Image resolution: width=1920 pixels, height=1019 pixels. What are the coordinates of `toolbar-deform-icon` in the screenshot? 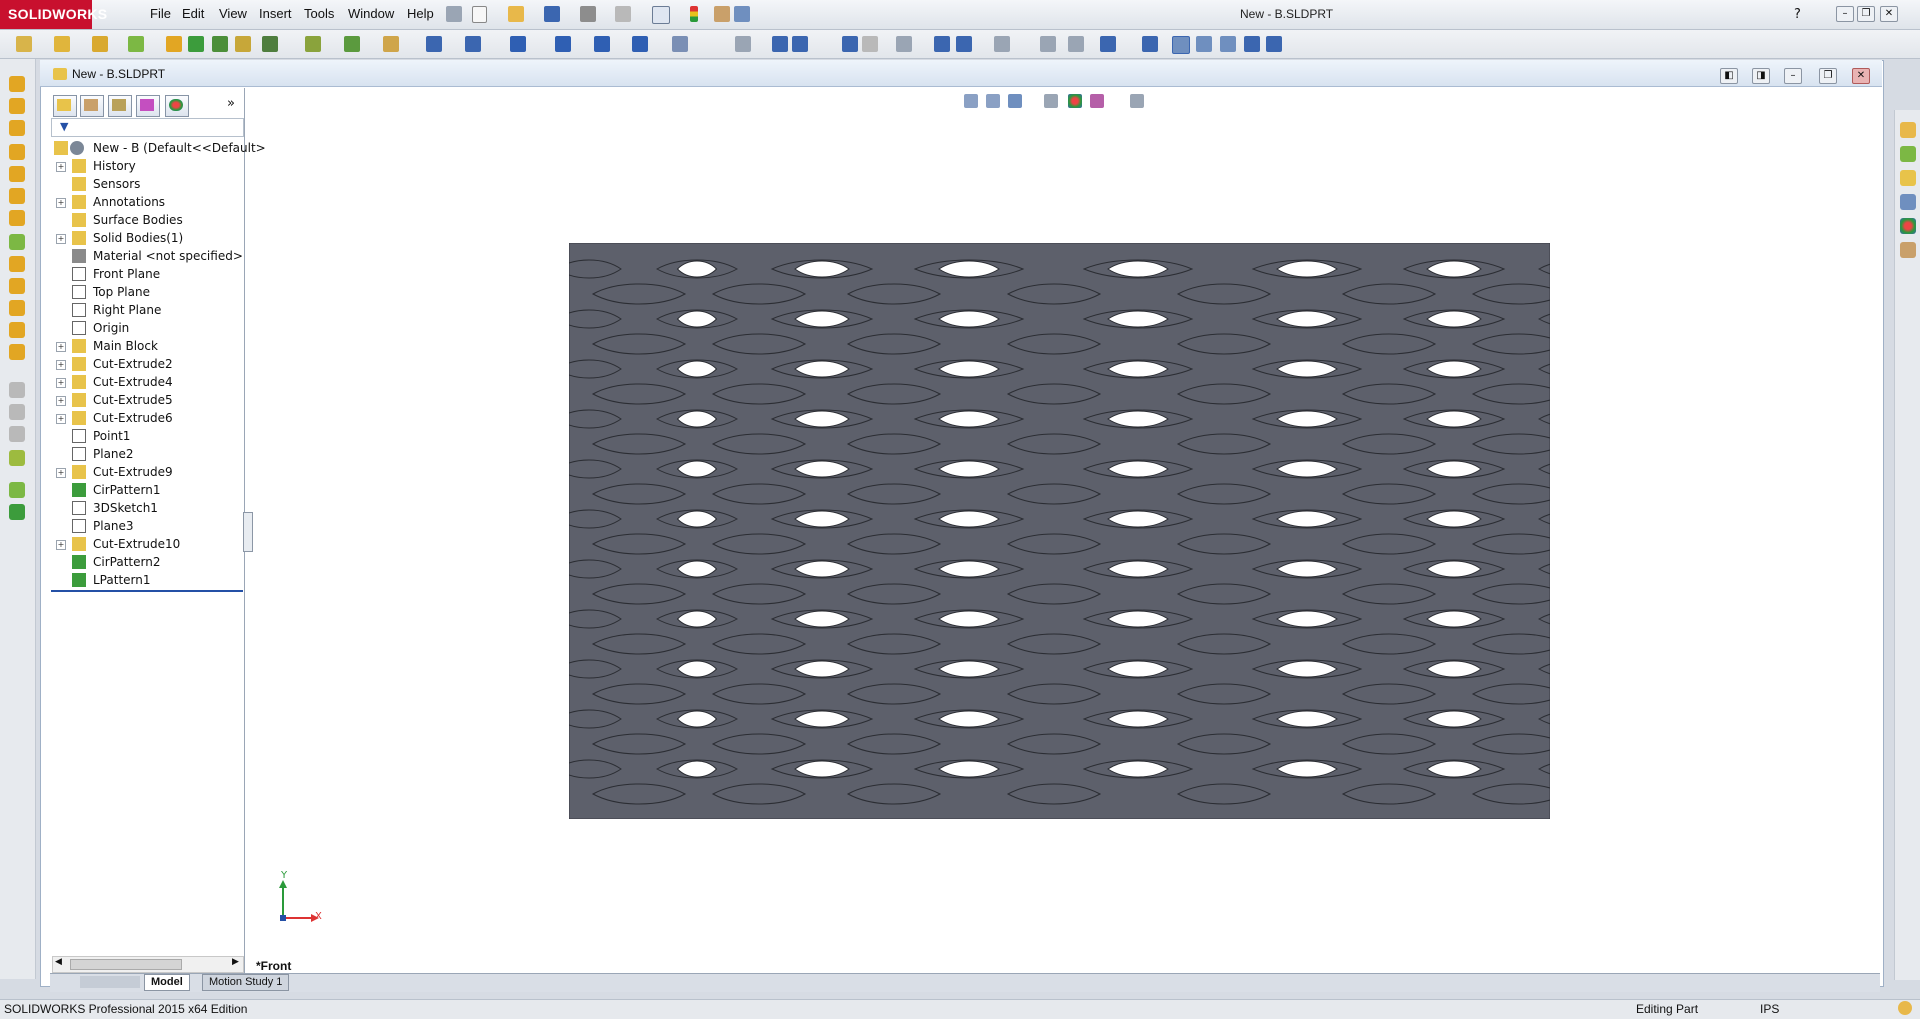 It's located at (17, 390).